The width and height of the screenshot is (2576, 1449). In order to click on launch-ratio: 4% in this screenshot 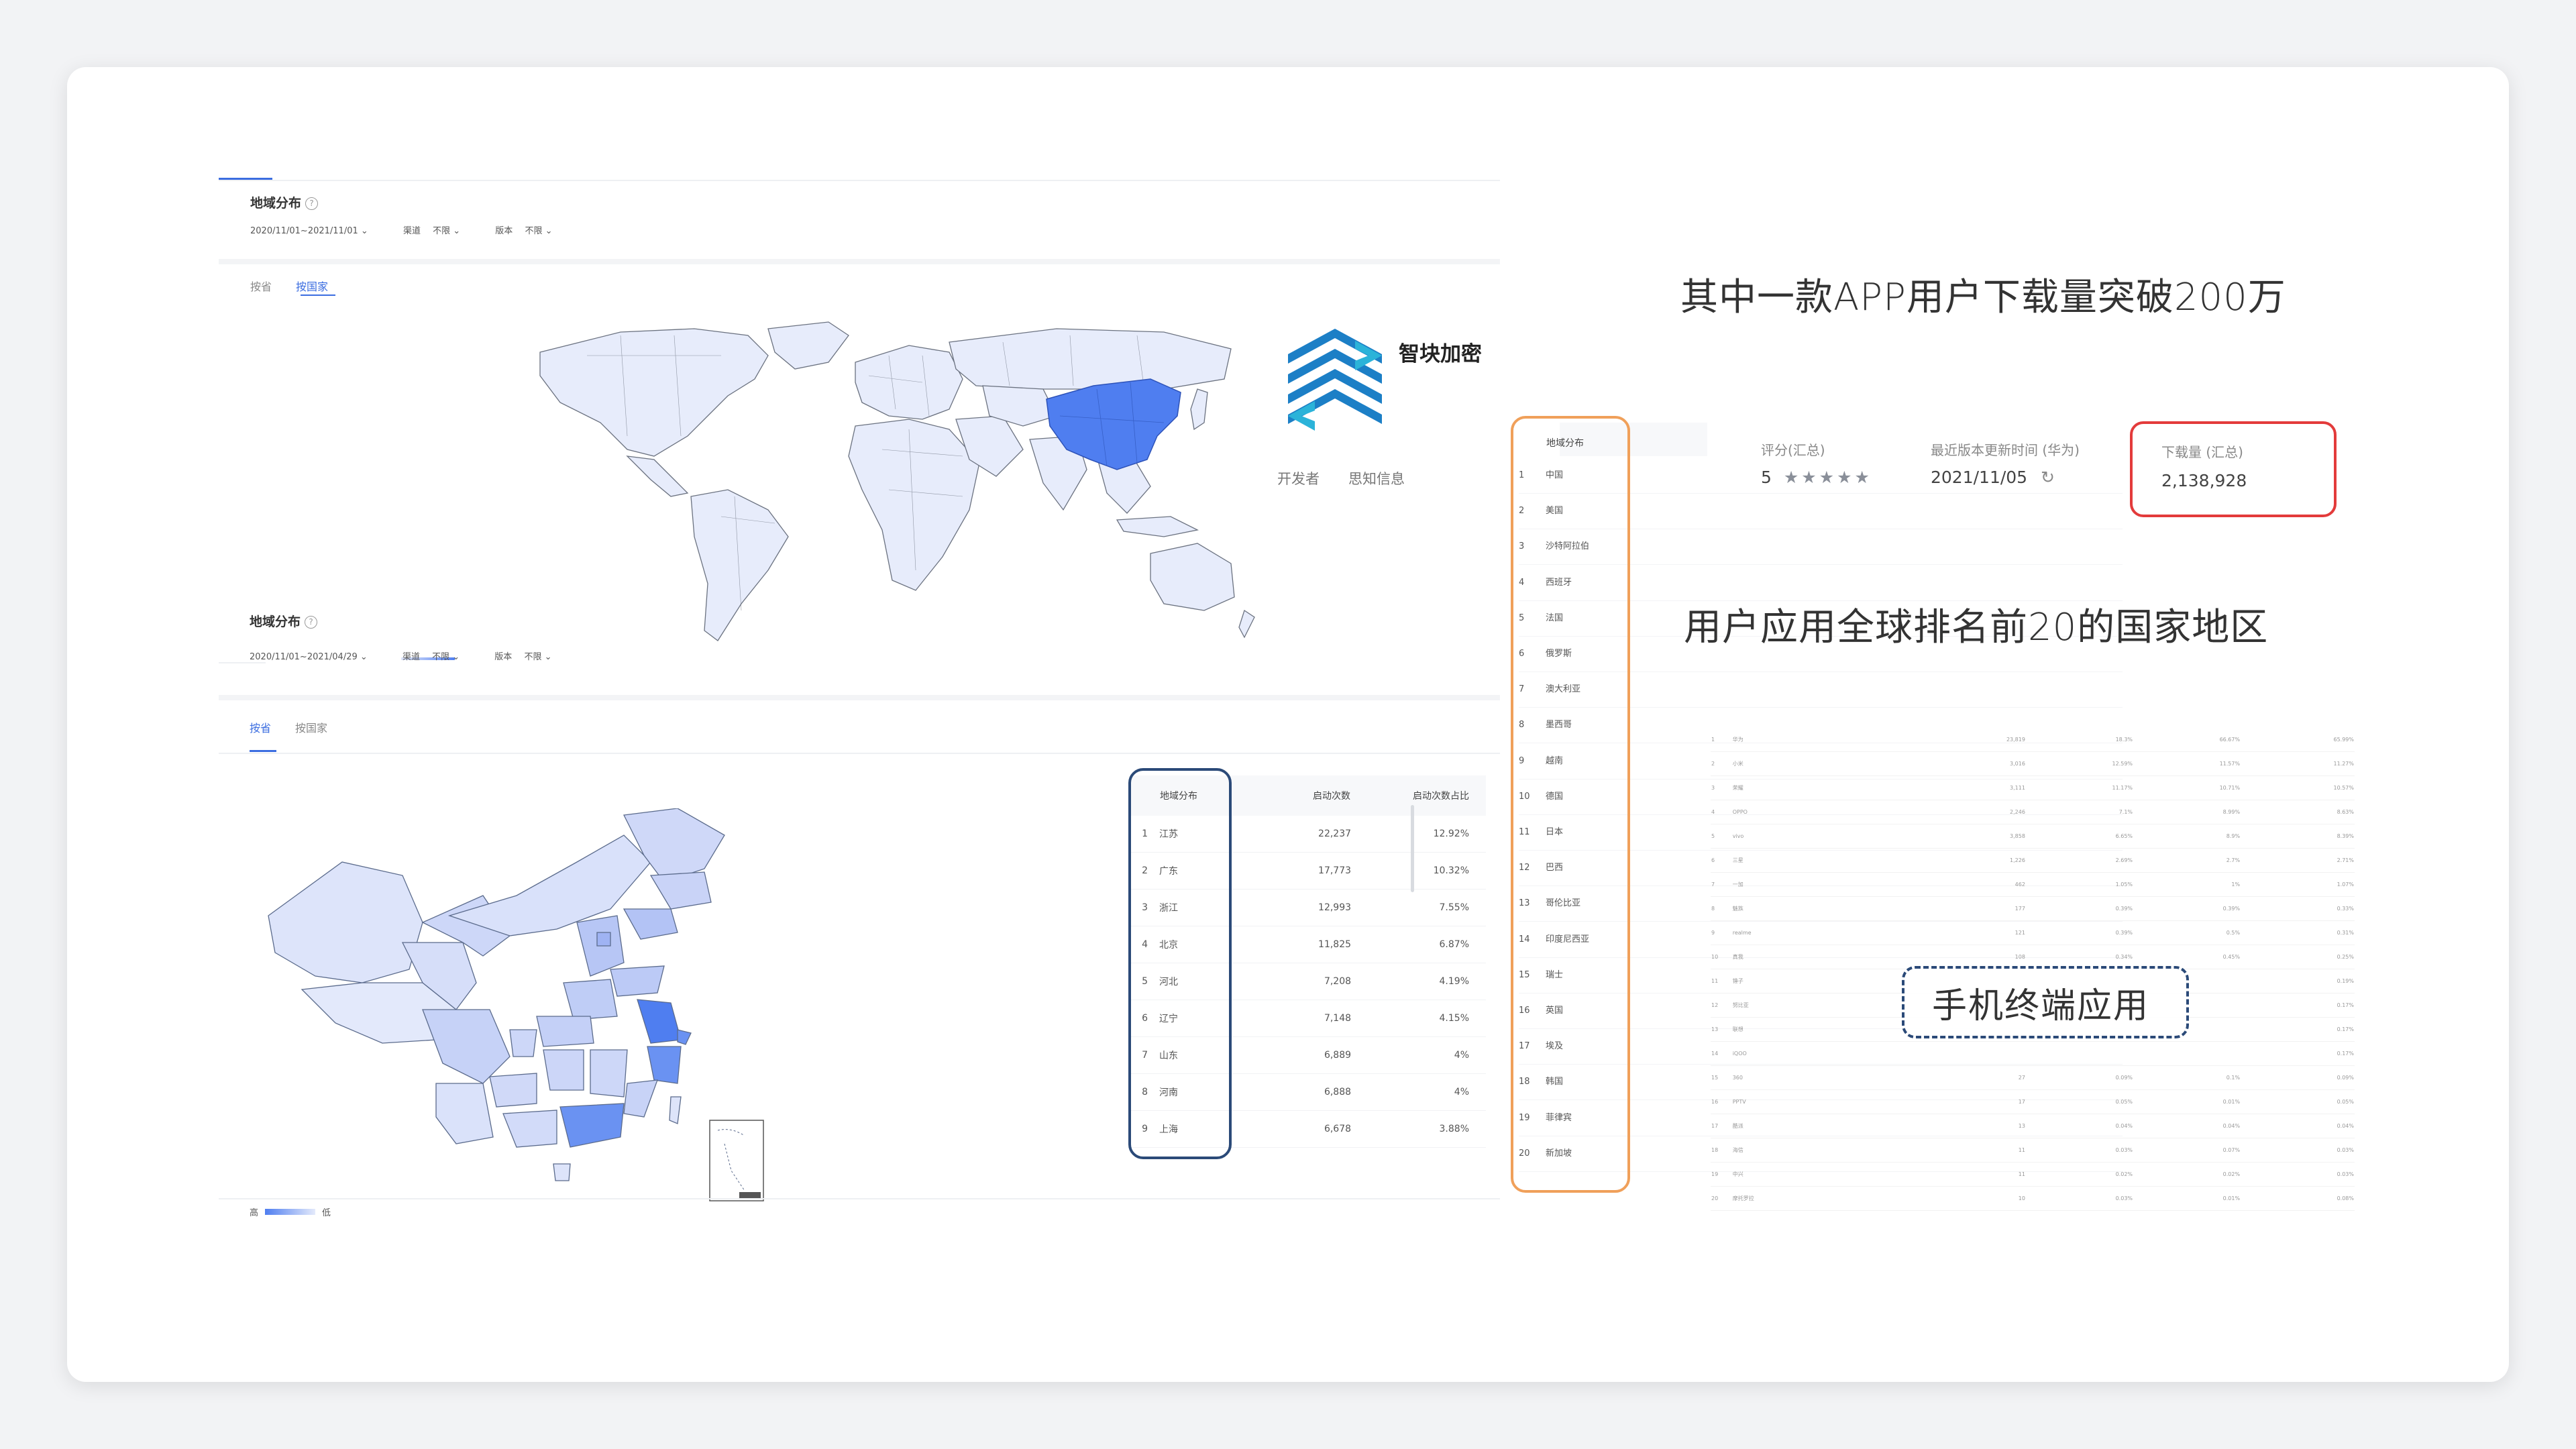, I will do `click(1418, 1055)`.